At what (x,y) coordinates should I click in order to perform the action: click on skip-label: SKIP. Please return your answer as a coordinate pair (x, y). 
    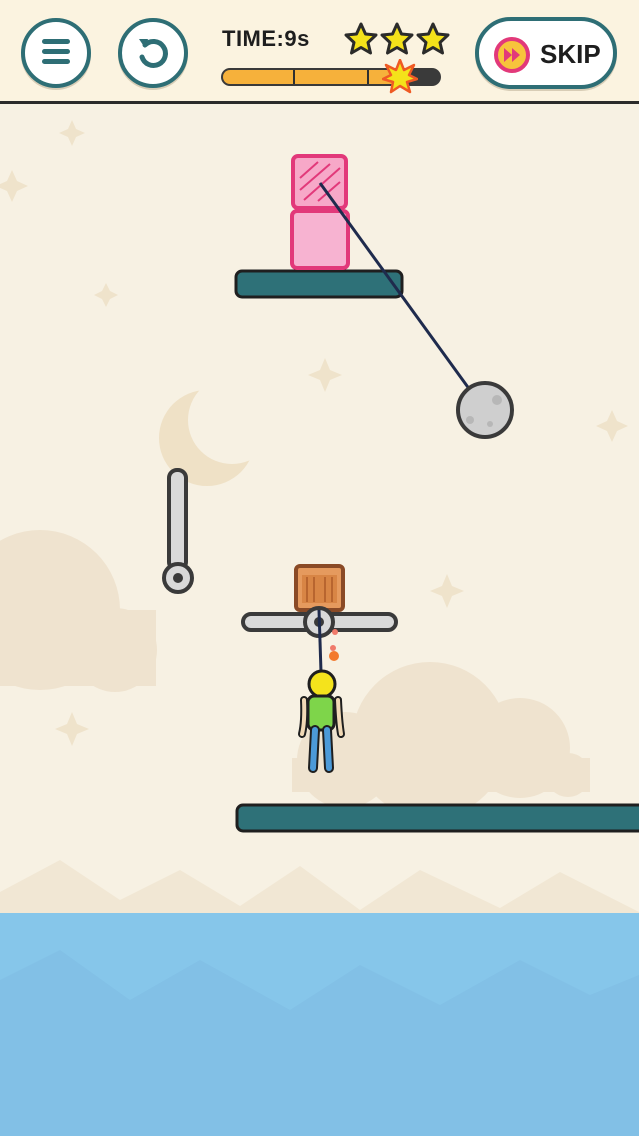
    Looking at the image, I should click on (570, 54).